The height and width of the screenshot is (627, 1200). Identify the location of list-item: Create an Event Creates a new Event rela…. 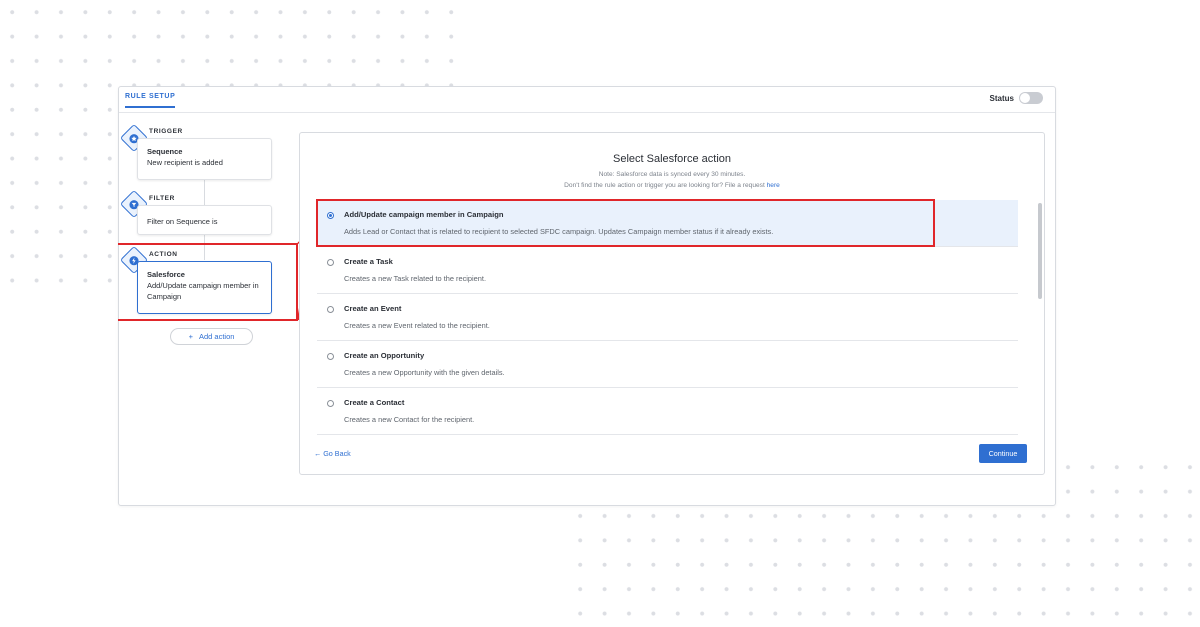
(667, 317).